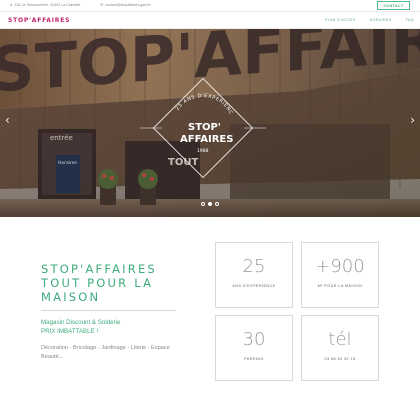 The width and height of the screenshot is (420, 420). What do you see at coordinates (254, 339) in the screenshot?
I see `stat-value: 30` at bounding box center [254, 339].